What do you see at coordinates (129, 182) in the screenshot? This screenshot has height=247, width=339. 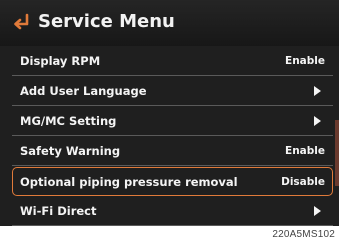 I see `menu-item-label: Optional piping pressure removal` at bounding box center [129, 182].